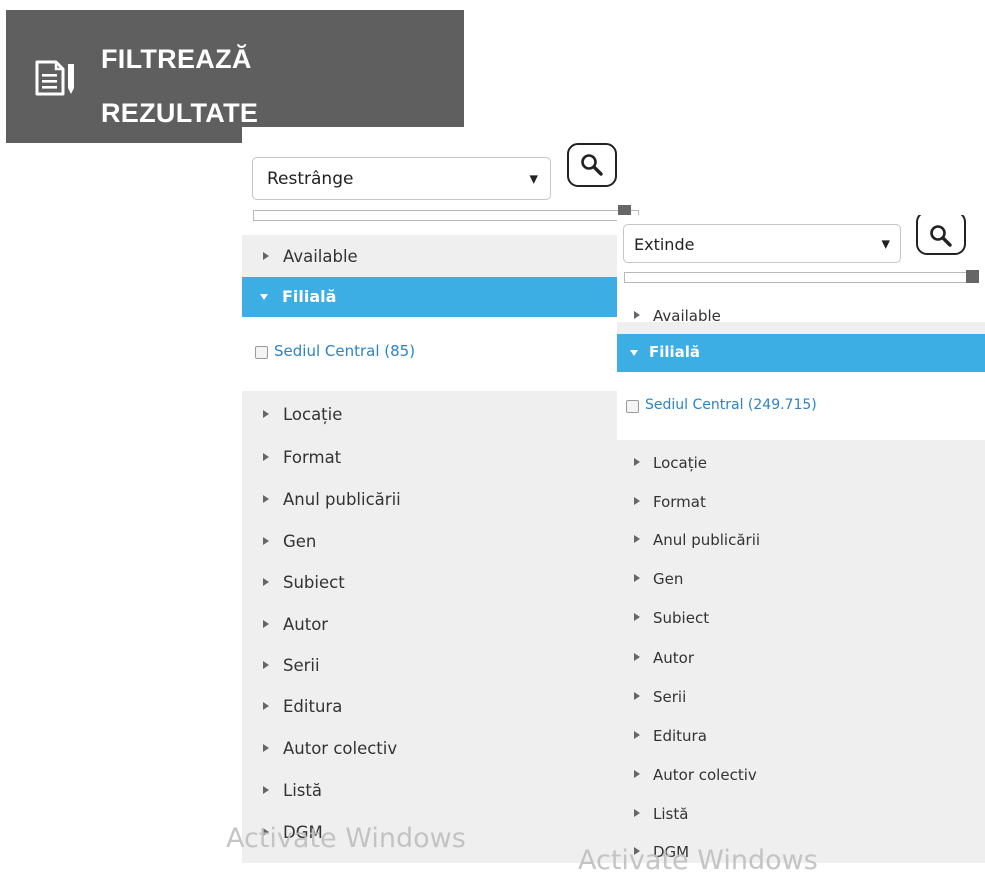 The height and width of the screenshot is (876, 985). Describe the element at coordinates (180, 113) in the screenshot. I see `header-title-line2: REZULTATE` at that location.